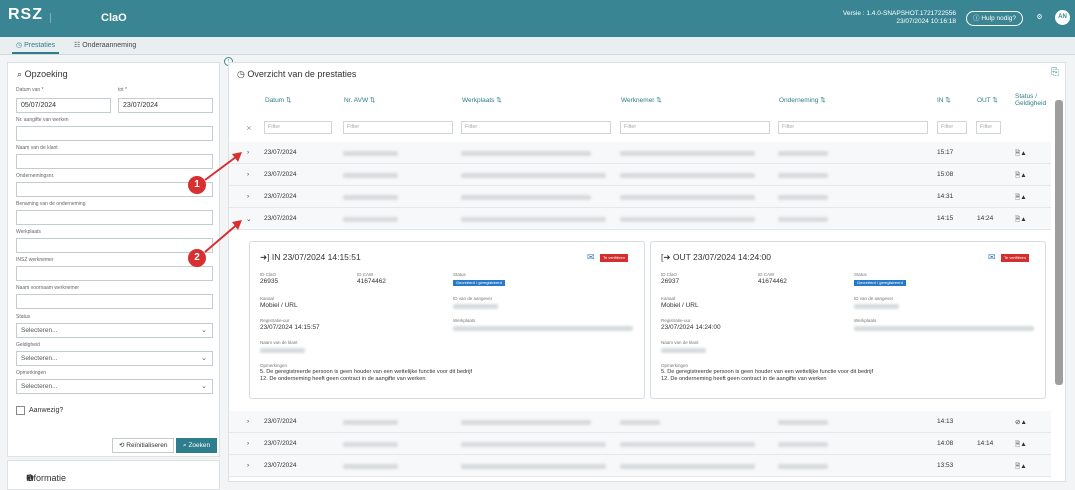  What do you see at coordinates (197, 185) in the screenshot?
I see `annotation-marker-1: 1` at bounding box center [197, 185].